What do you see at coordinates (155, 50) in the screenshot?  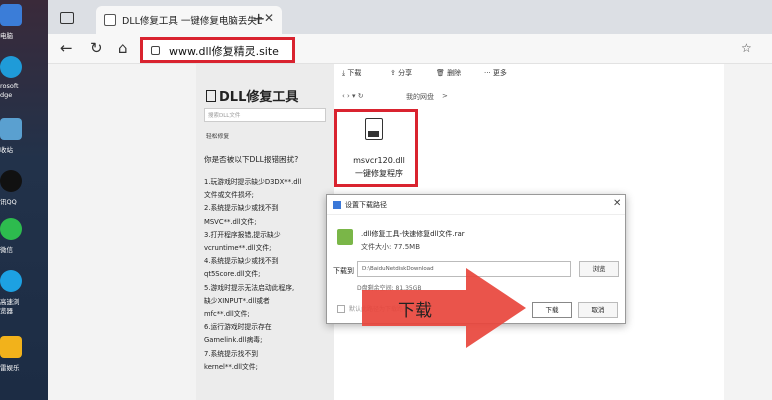 I see `lock-icon` at bounding box center [155, 50].